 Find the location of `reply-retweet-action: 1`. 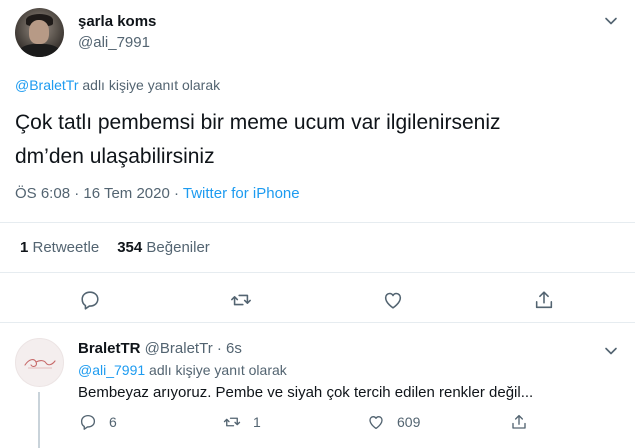

reply-retweet-action: 1 is located at coordinates (242, 422).